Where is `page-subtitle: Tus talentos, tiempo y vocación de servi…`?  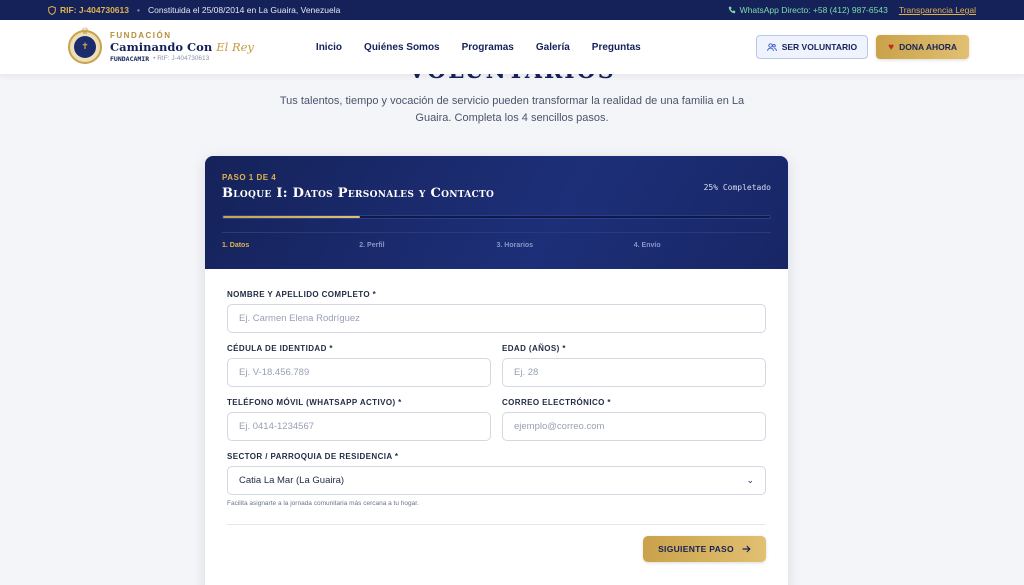 page-subtitle: Tus talentos, tiempo y vocación de servi… is located at coordinates (512, 109).